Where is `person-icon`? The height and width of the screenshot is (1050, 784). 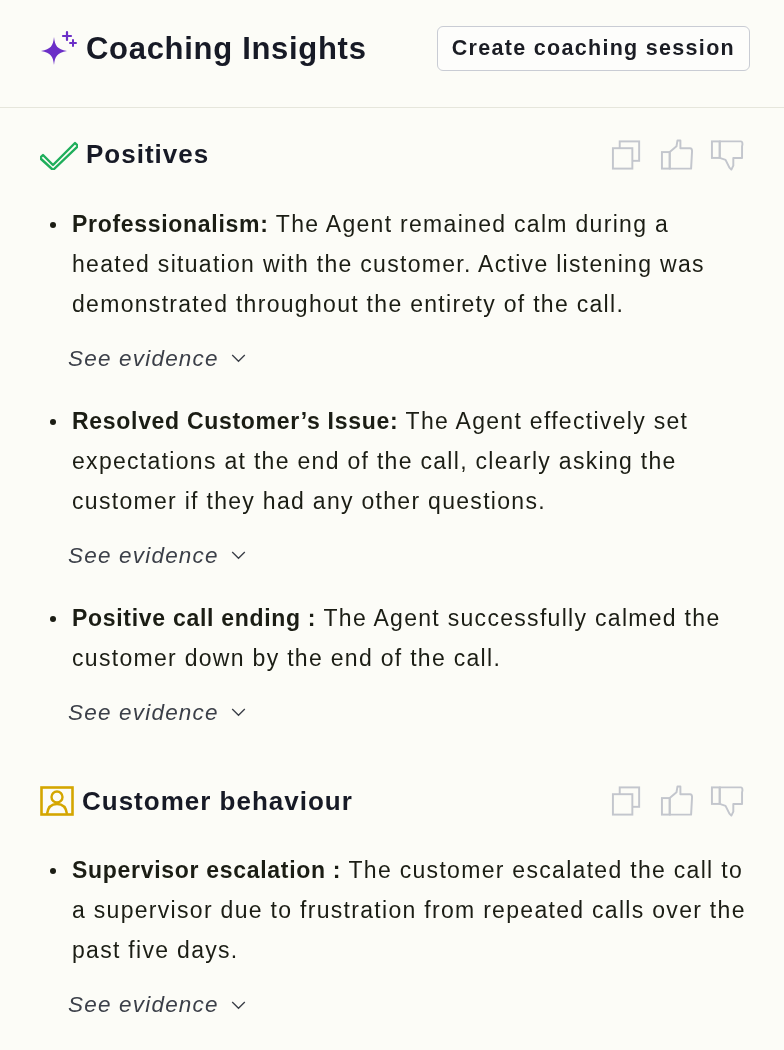 person-icon is located at coordinates (57, 801).